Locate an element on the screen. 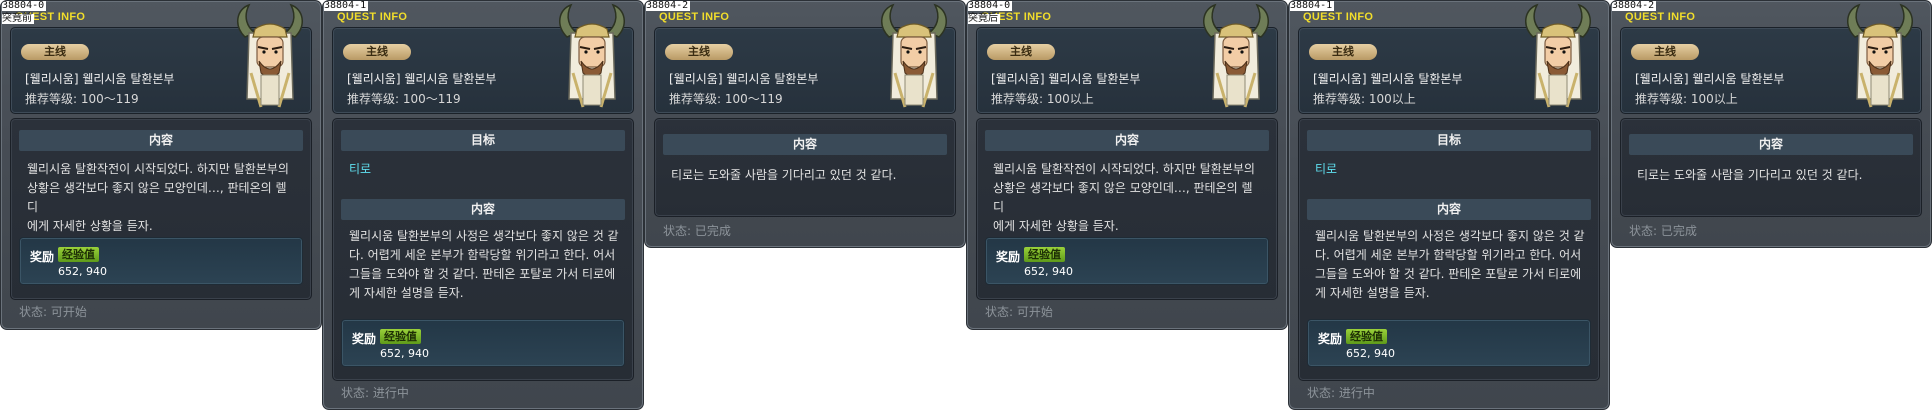 The image size is (1932, 412). state-mark: 突竟后 is located at coordinates (984, 18).